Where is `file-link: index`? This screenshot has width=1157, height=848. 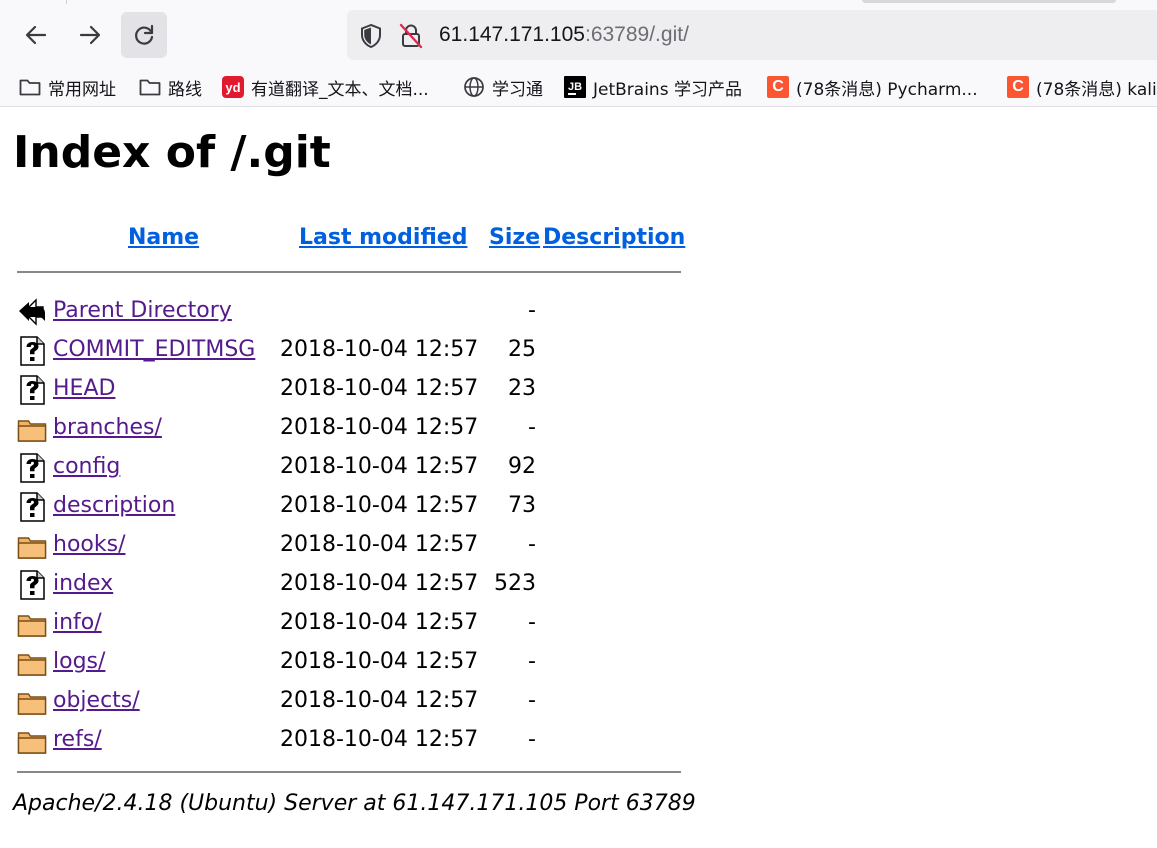
file-link: index is located at coordinates (83, 584).